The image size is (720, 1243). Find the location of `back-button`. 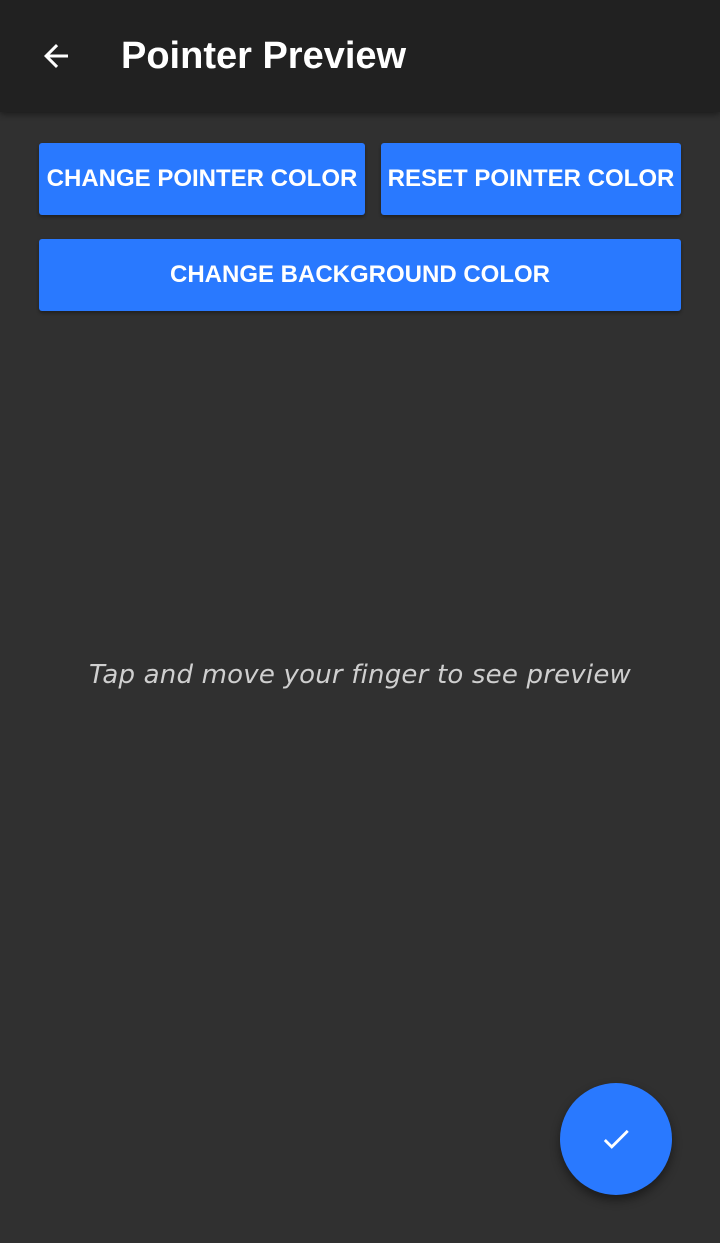

back-button is located at coordinates (56, 56).